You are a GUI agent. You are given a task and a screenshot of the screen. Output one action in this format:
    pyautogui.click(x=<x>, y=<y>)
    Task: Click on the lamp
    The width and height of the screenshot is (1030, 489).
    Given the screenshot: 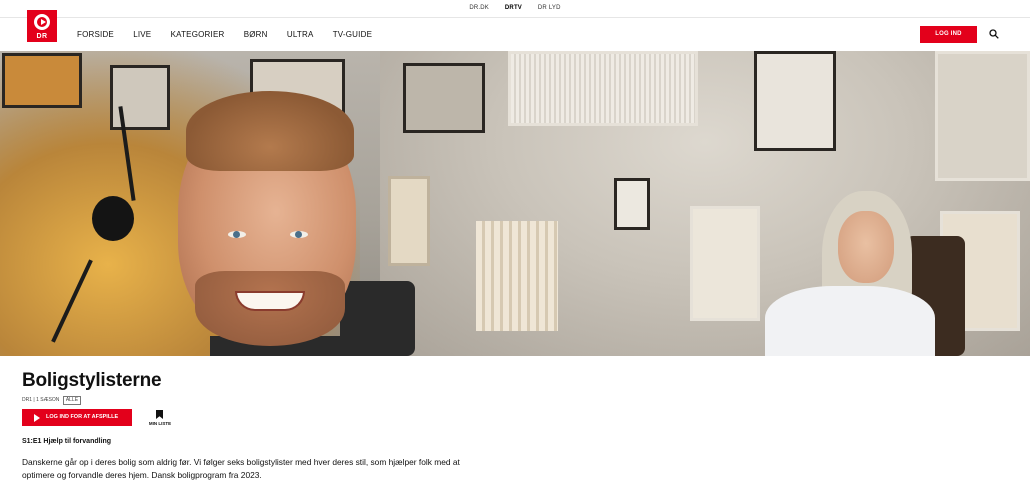 What is the action you would take?
    pyautogui.click(x=113, y=218)
    